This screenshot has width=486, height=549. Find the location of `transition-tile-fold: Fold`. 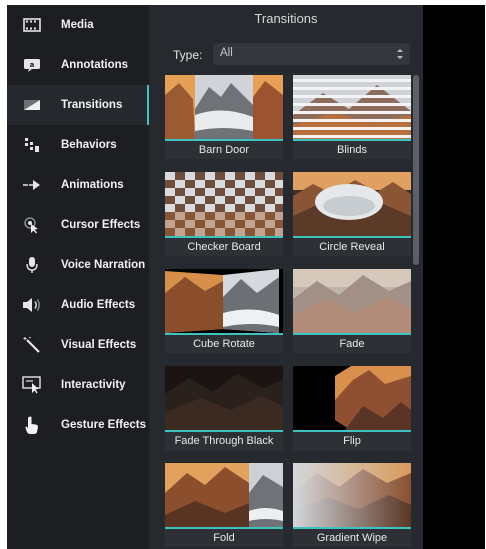

transition-tile-fold: Fold is located at coordinates (224, 505).